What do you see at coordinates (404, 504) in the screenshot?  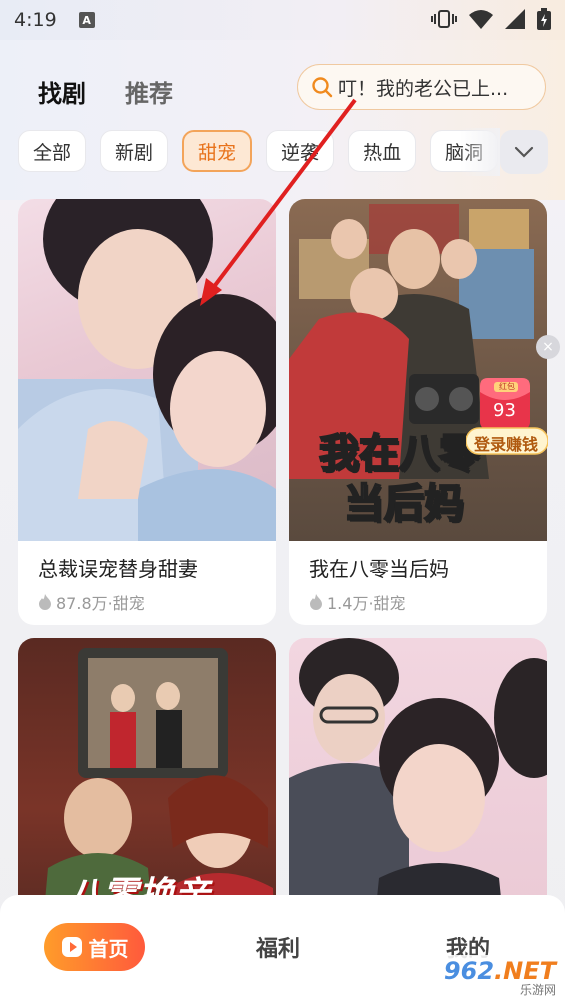 I see `poster-title-line-2: 当后妈` at bounding box center [404, 504].